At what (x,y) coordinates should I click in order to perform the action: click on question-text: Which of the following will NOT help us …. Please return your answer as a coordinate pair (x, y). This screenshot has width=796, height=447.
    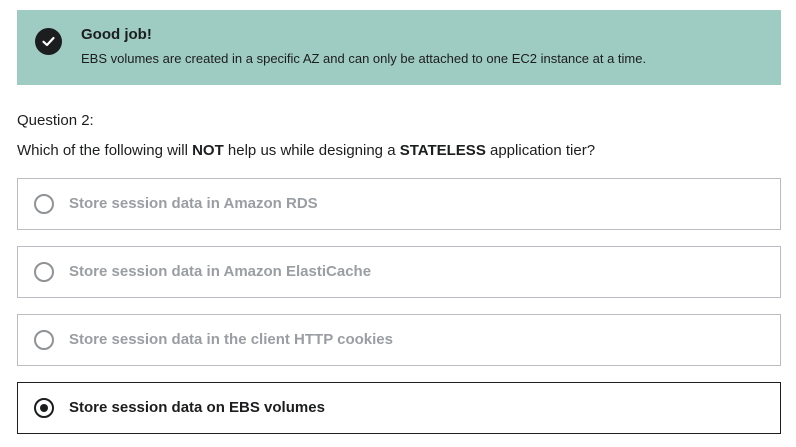
    Looking at the image, I should click on (306, 150).